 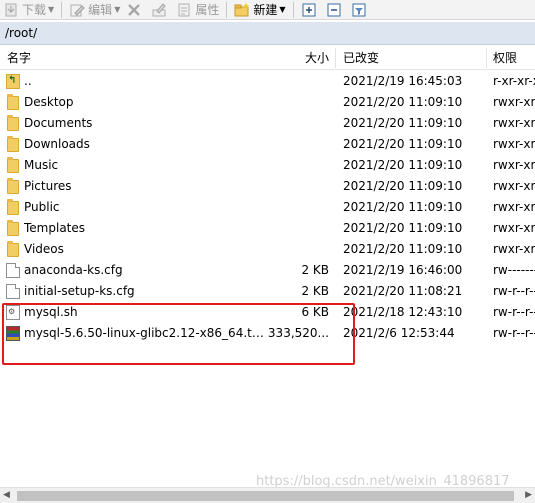 I want to click on edit-button: 编辑 ▼, so click(x=94, y=10).